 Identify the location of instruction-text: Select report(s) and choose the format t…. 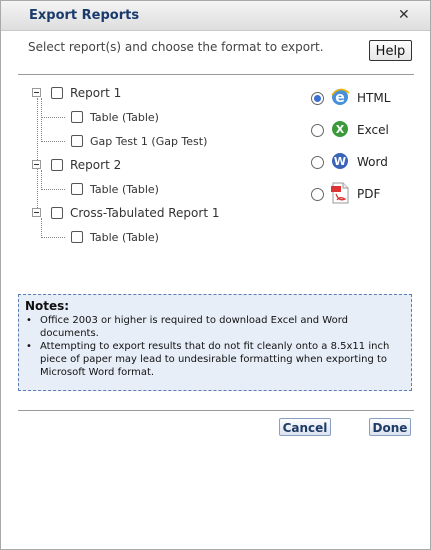
(176, 47).